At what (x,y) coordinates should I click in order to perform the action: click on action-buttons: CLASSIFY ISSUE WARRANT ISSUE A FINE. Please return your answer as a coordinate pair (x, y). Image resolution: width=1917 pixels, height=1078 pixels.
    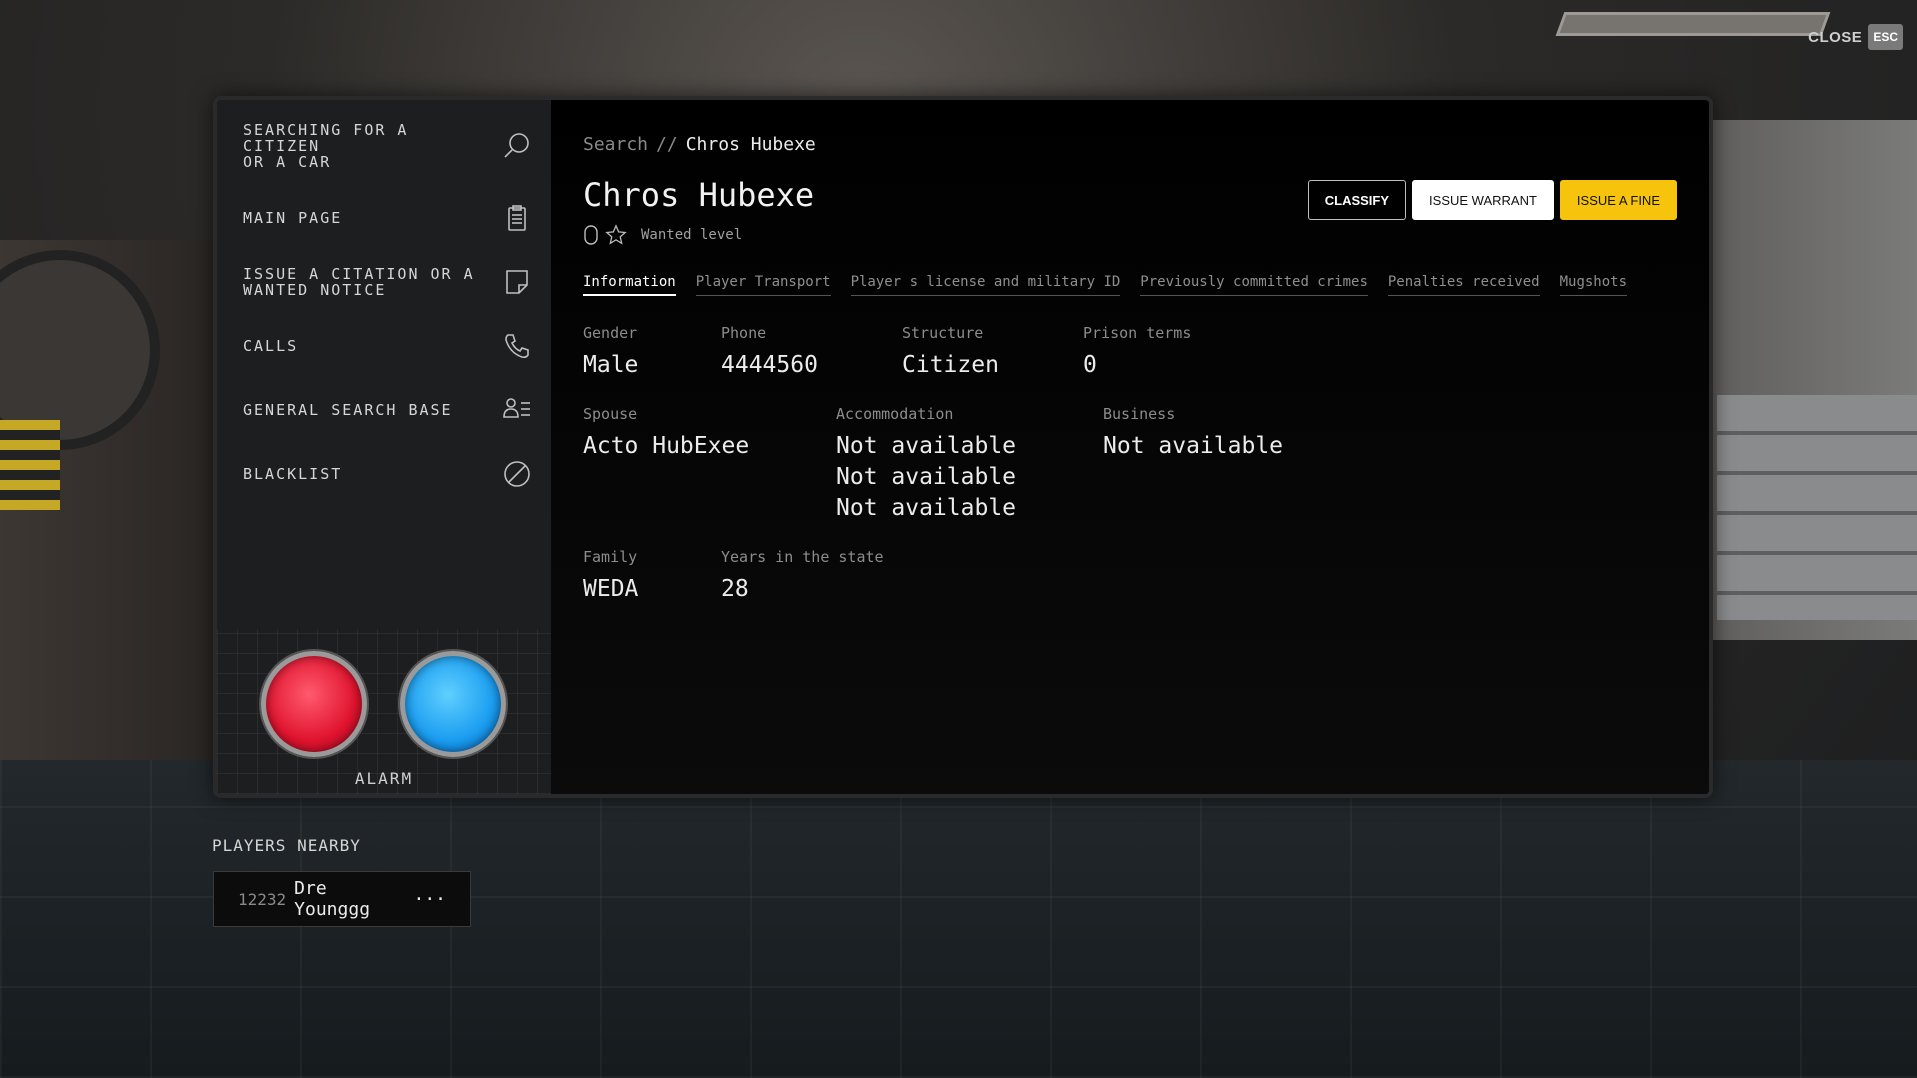
    Looking at the image, I should click on (1492, 200).